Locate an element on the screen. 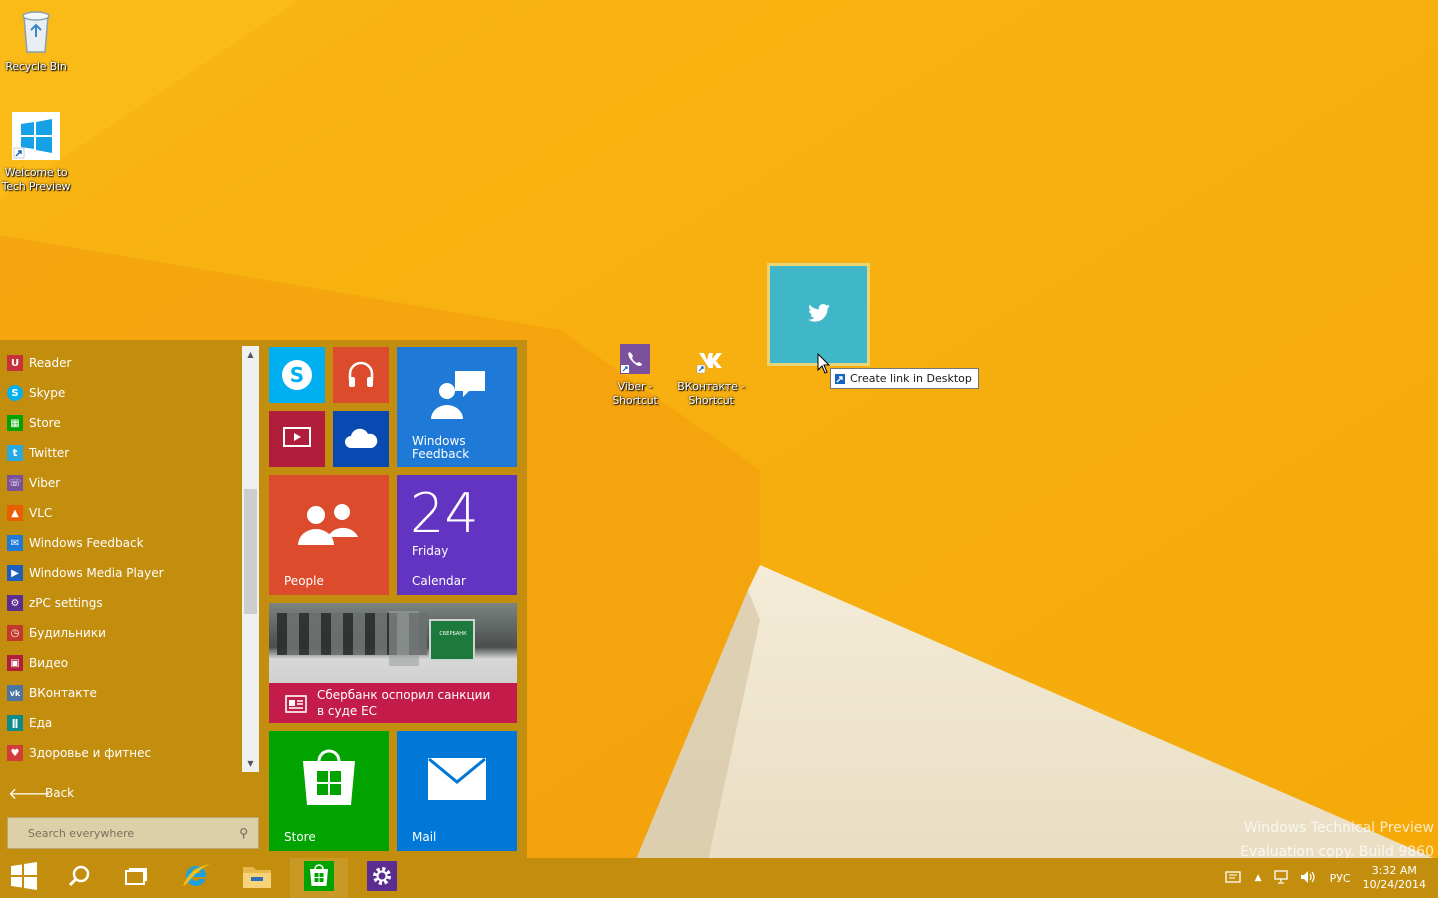 The height and width of the screenshot is (898, 1438). store-taskbar-button is located at coordinates (319, 878).